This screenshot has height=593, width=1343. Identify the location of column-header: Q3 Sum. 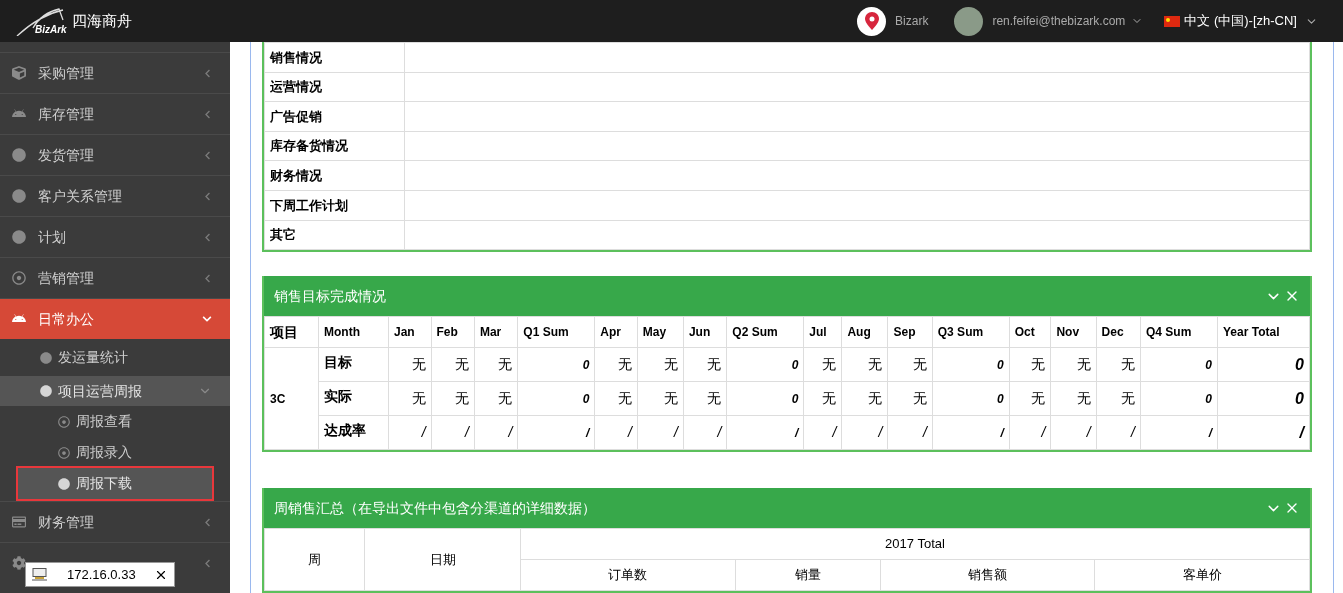
(971, 332).